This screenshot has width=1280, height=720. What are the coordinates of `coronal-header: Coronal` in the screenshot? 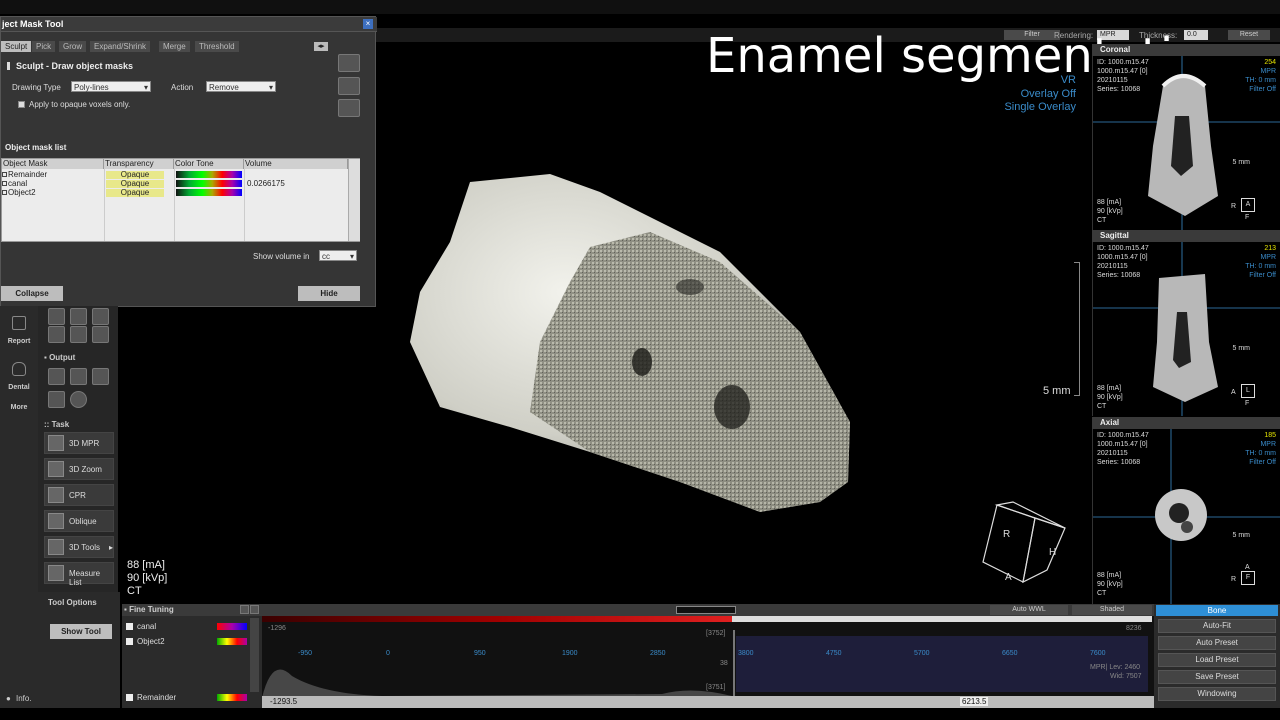 It's located at (1186, 50).